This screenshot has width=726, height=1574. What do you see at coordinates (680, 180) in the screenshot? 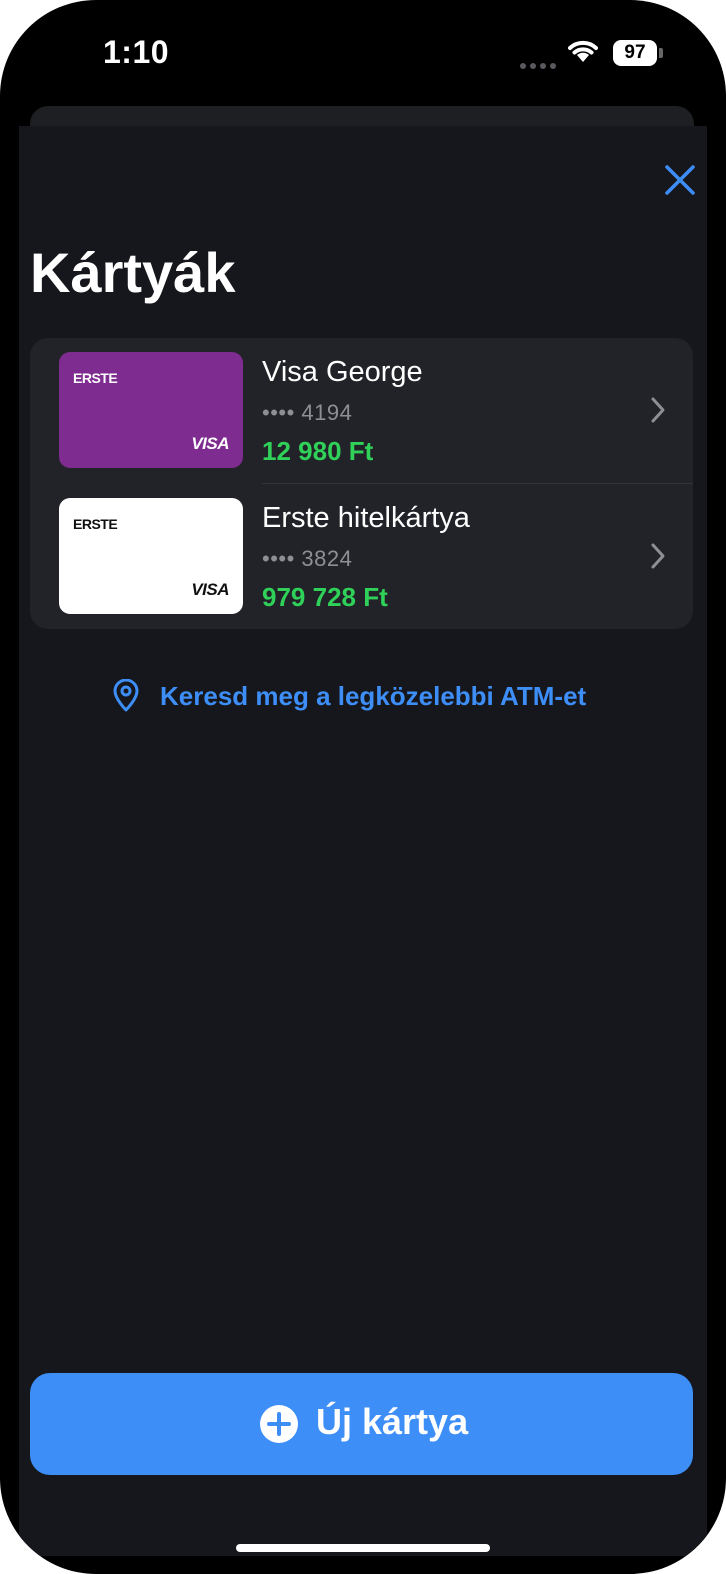
I see `close-icon` at bounding box center [680, 180].